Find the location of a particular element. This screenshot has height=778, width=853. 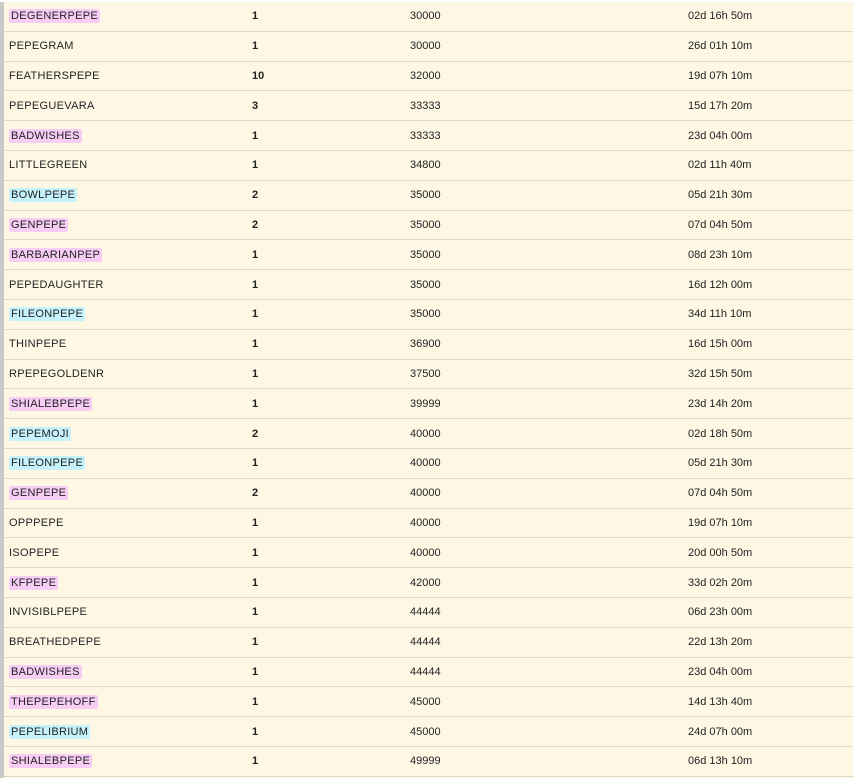

asset-name-link: OPPPEPE is located at coordinates (37, 523).